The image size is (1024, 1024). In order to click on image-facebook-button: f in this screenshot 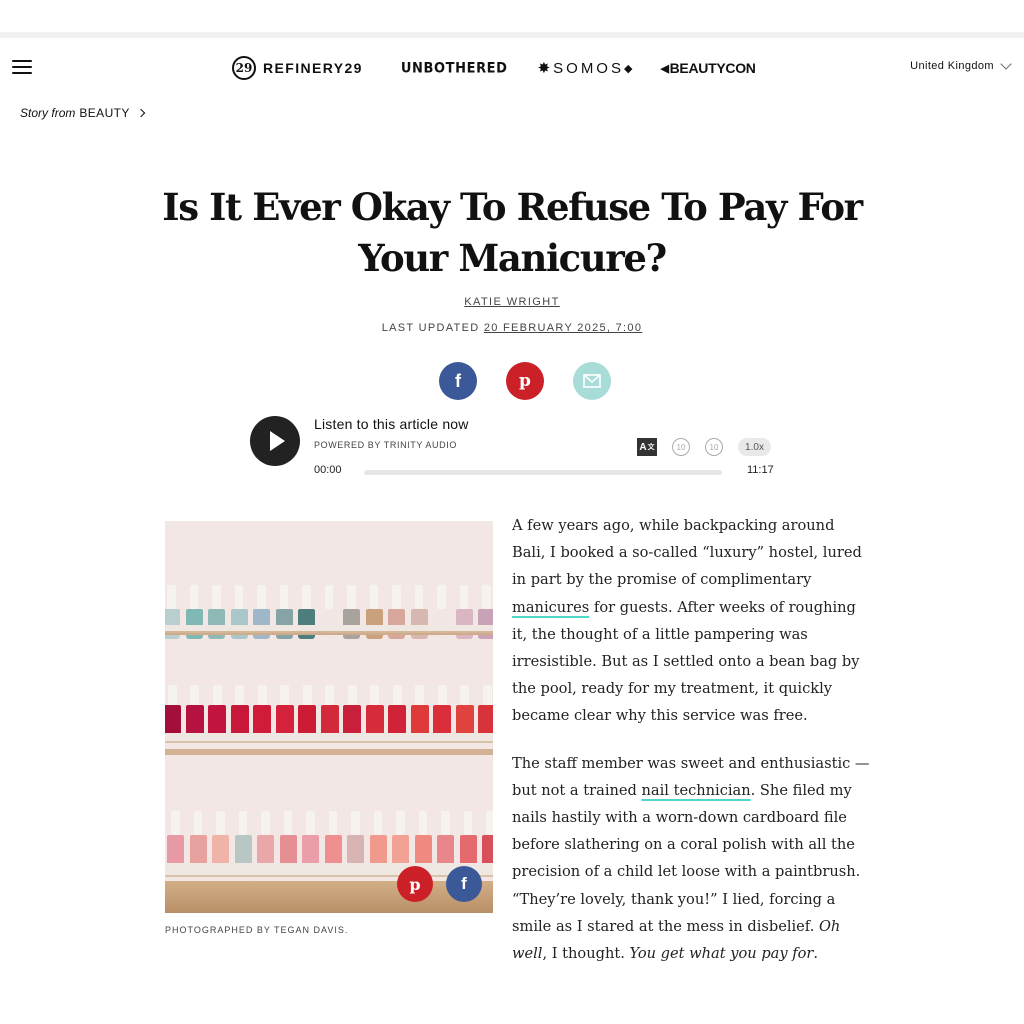, I will do `click(464, 884)`.